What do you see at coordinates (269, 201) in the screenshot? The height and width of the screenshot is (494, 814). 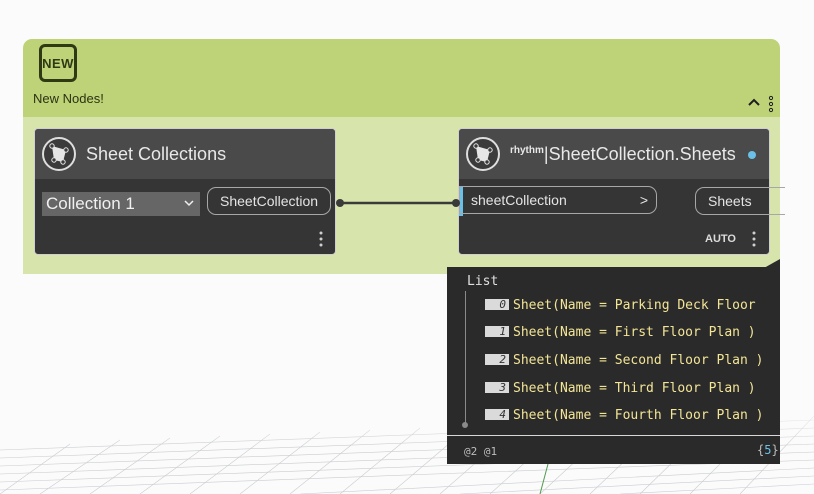 I see `output-port-sheetcollection: SheetCollection` at bounding box center [269, 201].